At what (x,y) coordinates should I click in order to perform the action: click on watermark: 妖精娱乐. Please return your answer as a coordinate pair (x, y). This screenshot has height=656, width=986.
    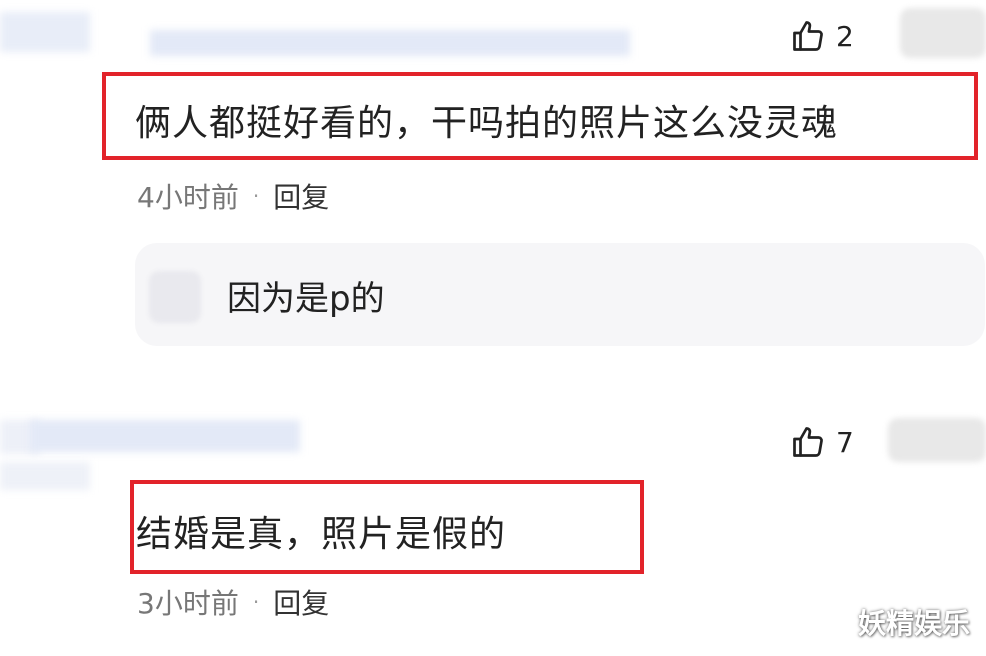
    Looking at the image, I should click on (913, 623).